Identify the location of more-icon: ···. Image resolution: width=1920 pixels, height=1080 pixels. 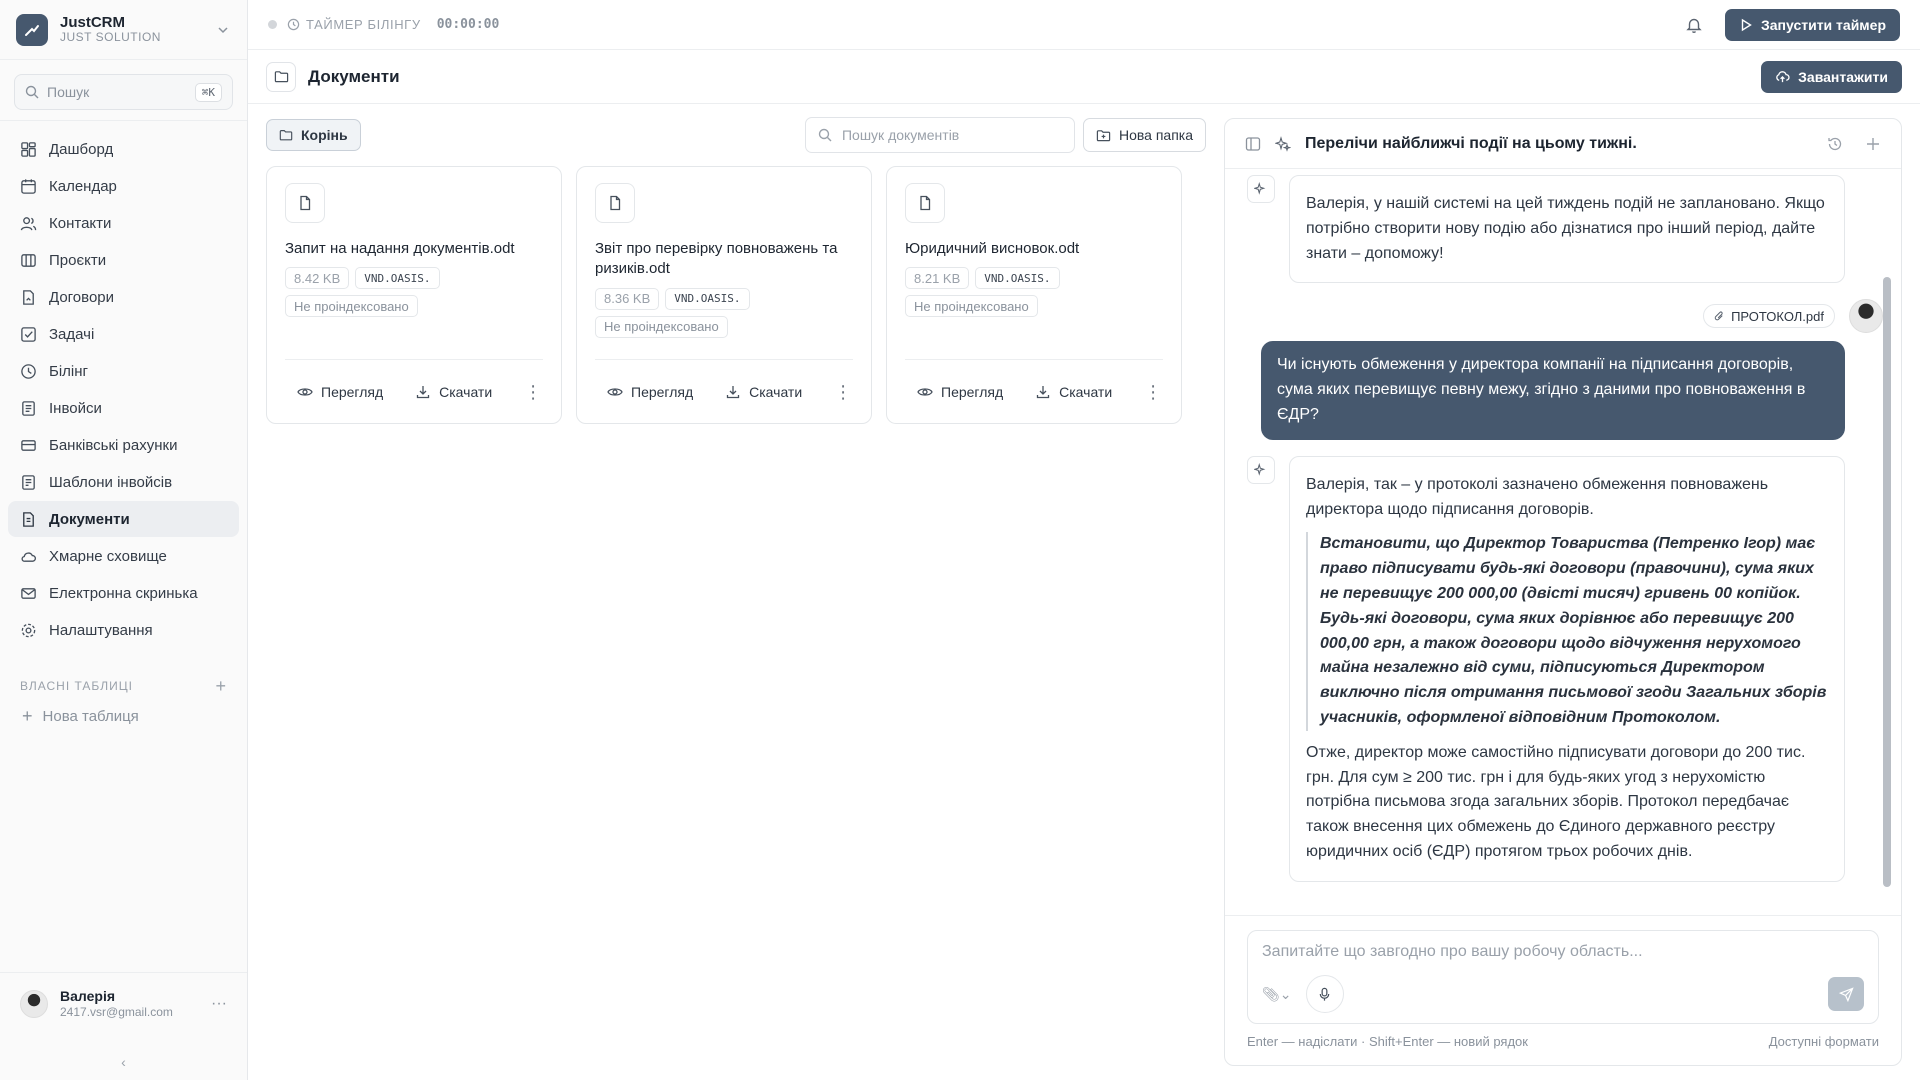
(219, 1004).